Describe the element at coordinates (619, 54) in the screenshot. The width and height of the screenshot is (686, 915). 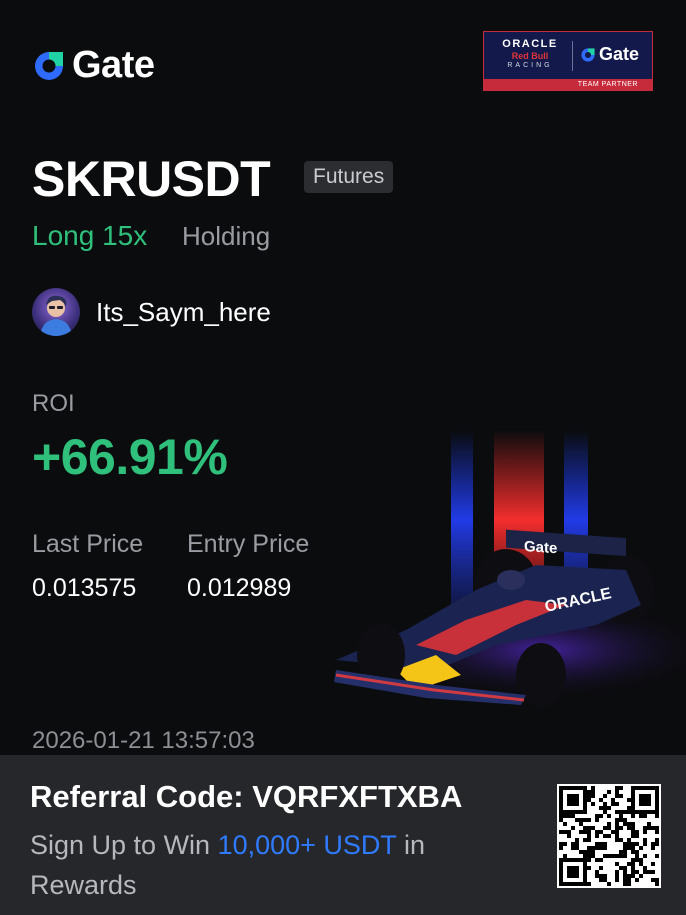
I see `badge-gate-text: Gate` at that location.